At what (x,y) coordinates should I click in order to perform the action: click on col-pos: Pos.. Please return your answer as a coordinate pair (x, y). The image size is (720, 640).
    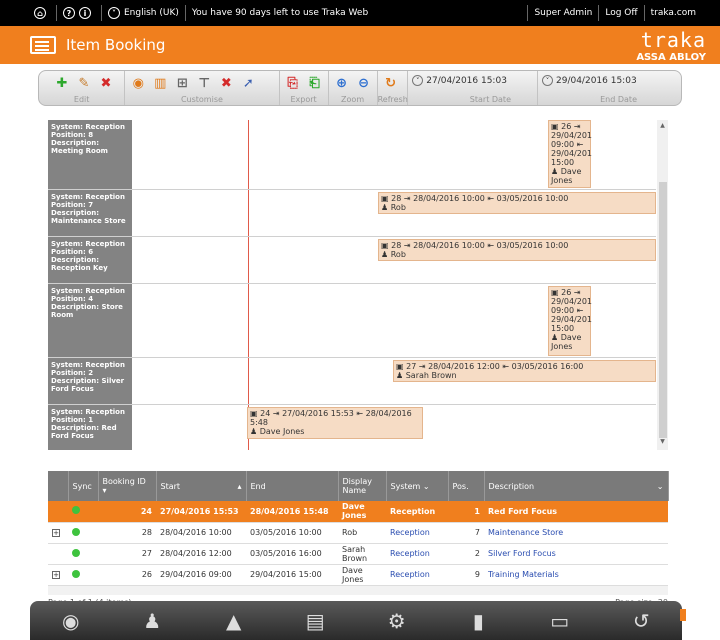
    Looking at the image, I should click on (466, 486).